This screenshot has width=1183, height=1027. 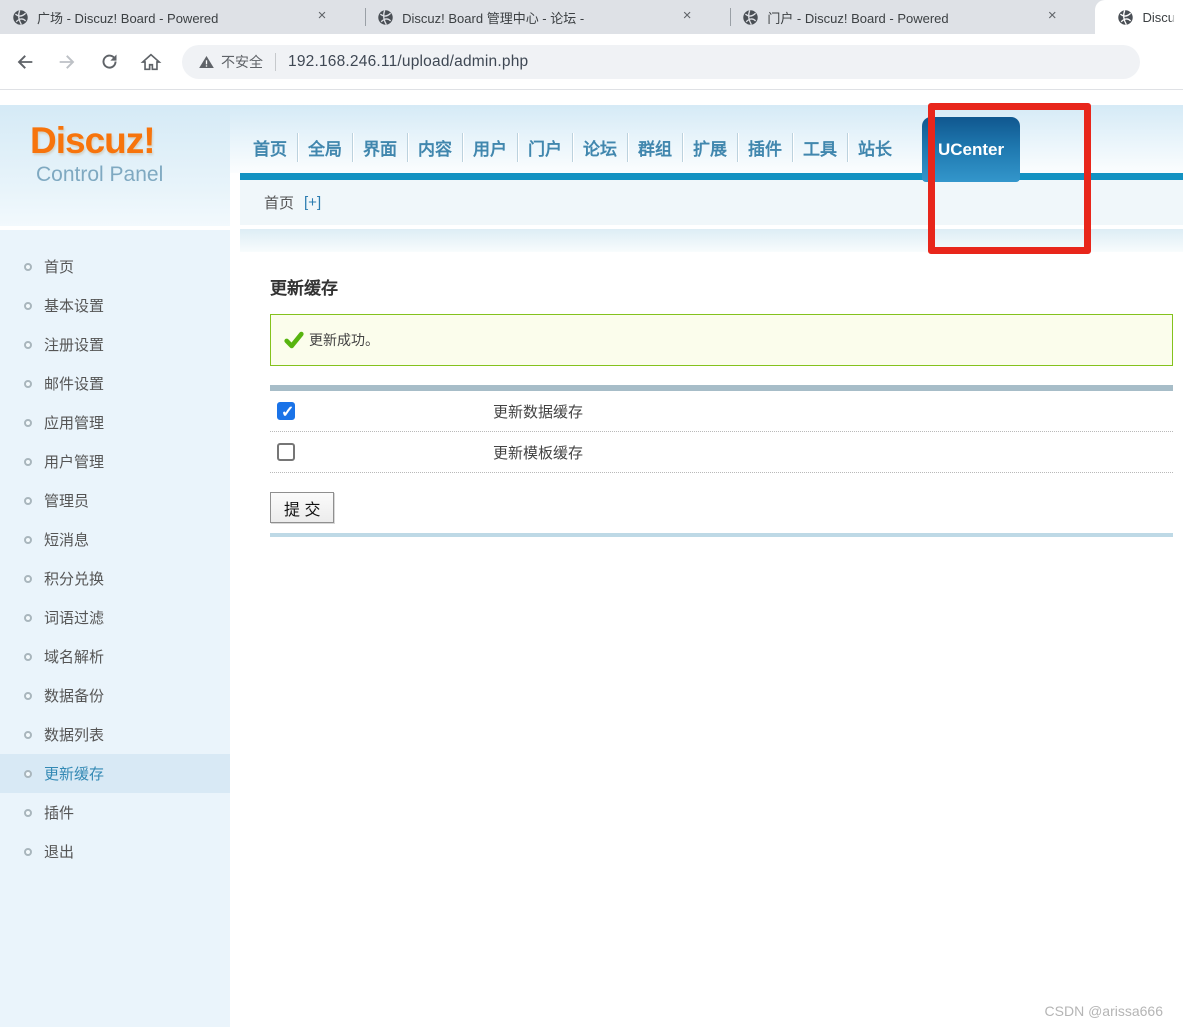 What do you see at coordinates (128, 18) in the screenshot?
I see `tab-title: 广场 - Discuz! Board - Powered` at bounding box center [128, 18].